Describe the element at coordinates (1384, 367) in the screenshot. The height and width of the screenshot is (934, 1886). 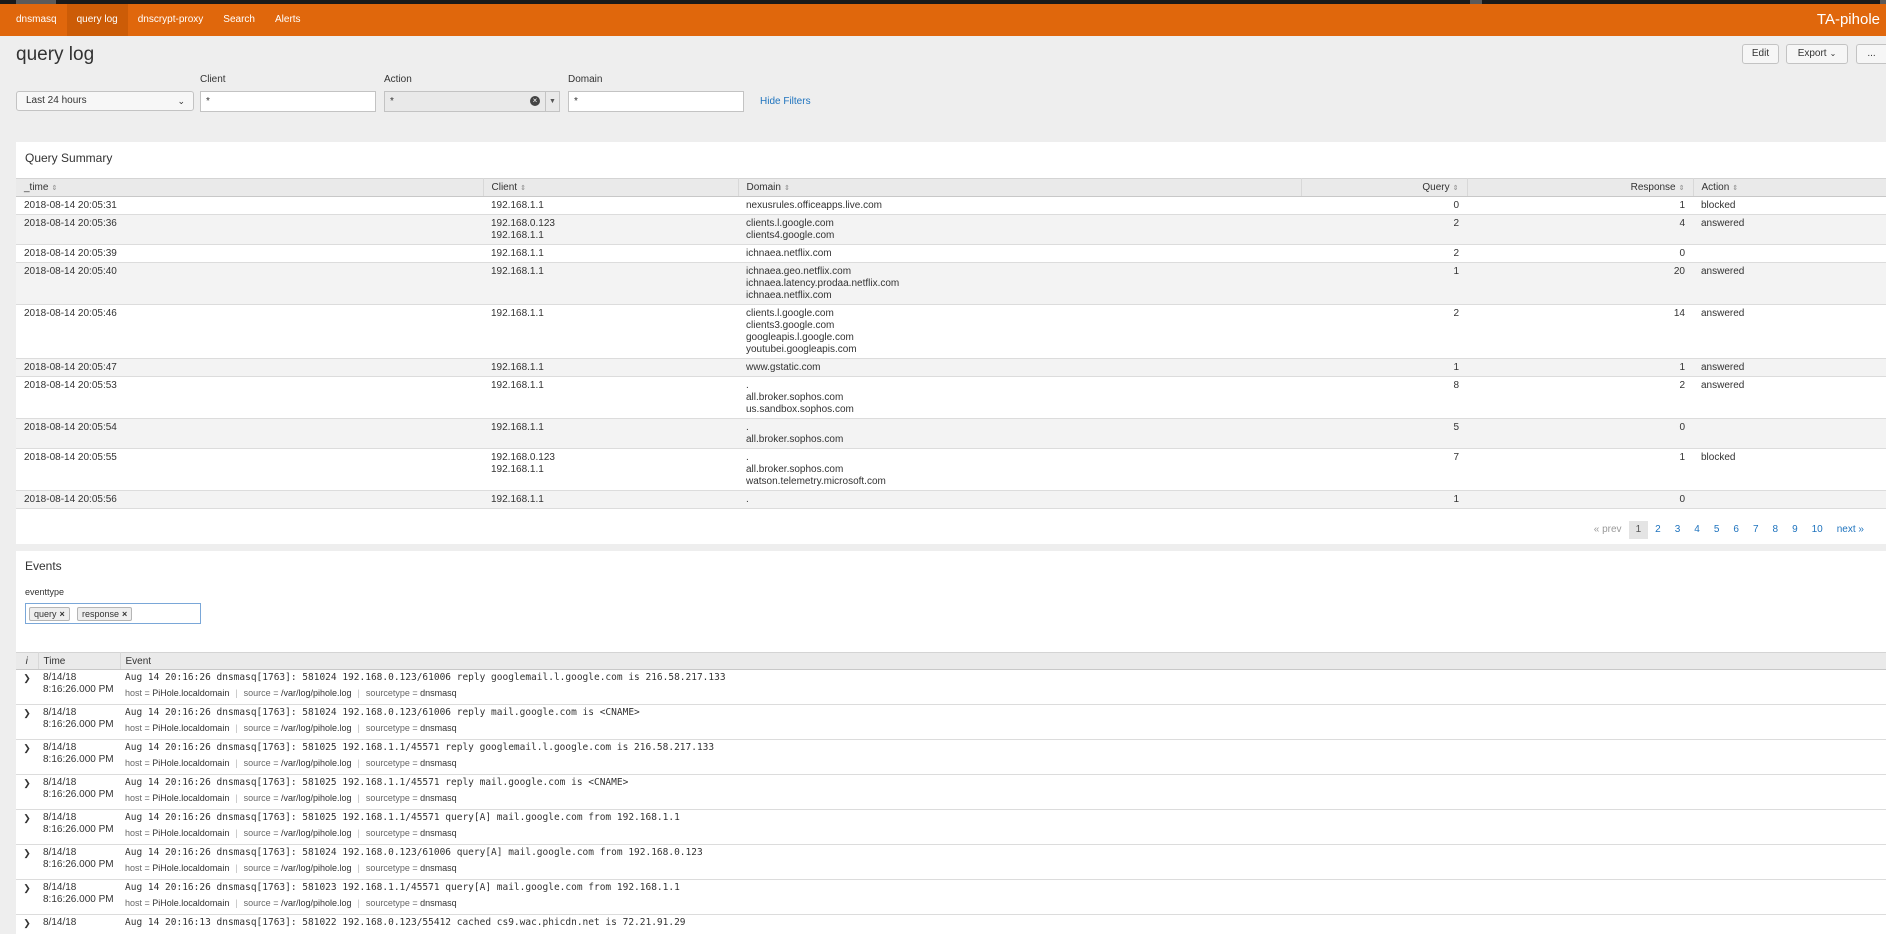
I see `cell-query: 1` at that location.